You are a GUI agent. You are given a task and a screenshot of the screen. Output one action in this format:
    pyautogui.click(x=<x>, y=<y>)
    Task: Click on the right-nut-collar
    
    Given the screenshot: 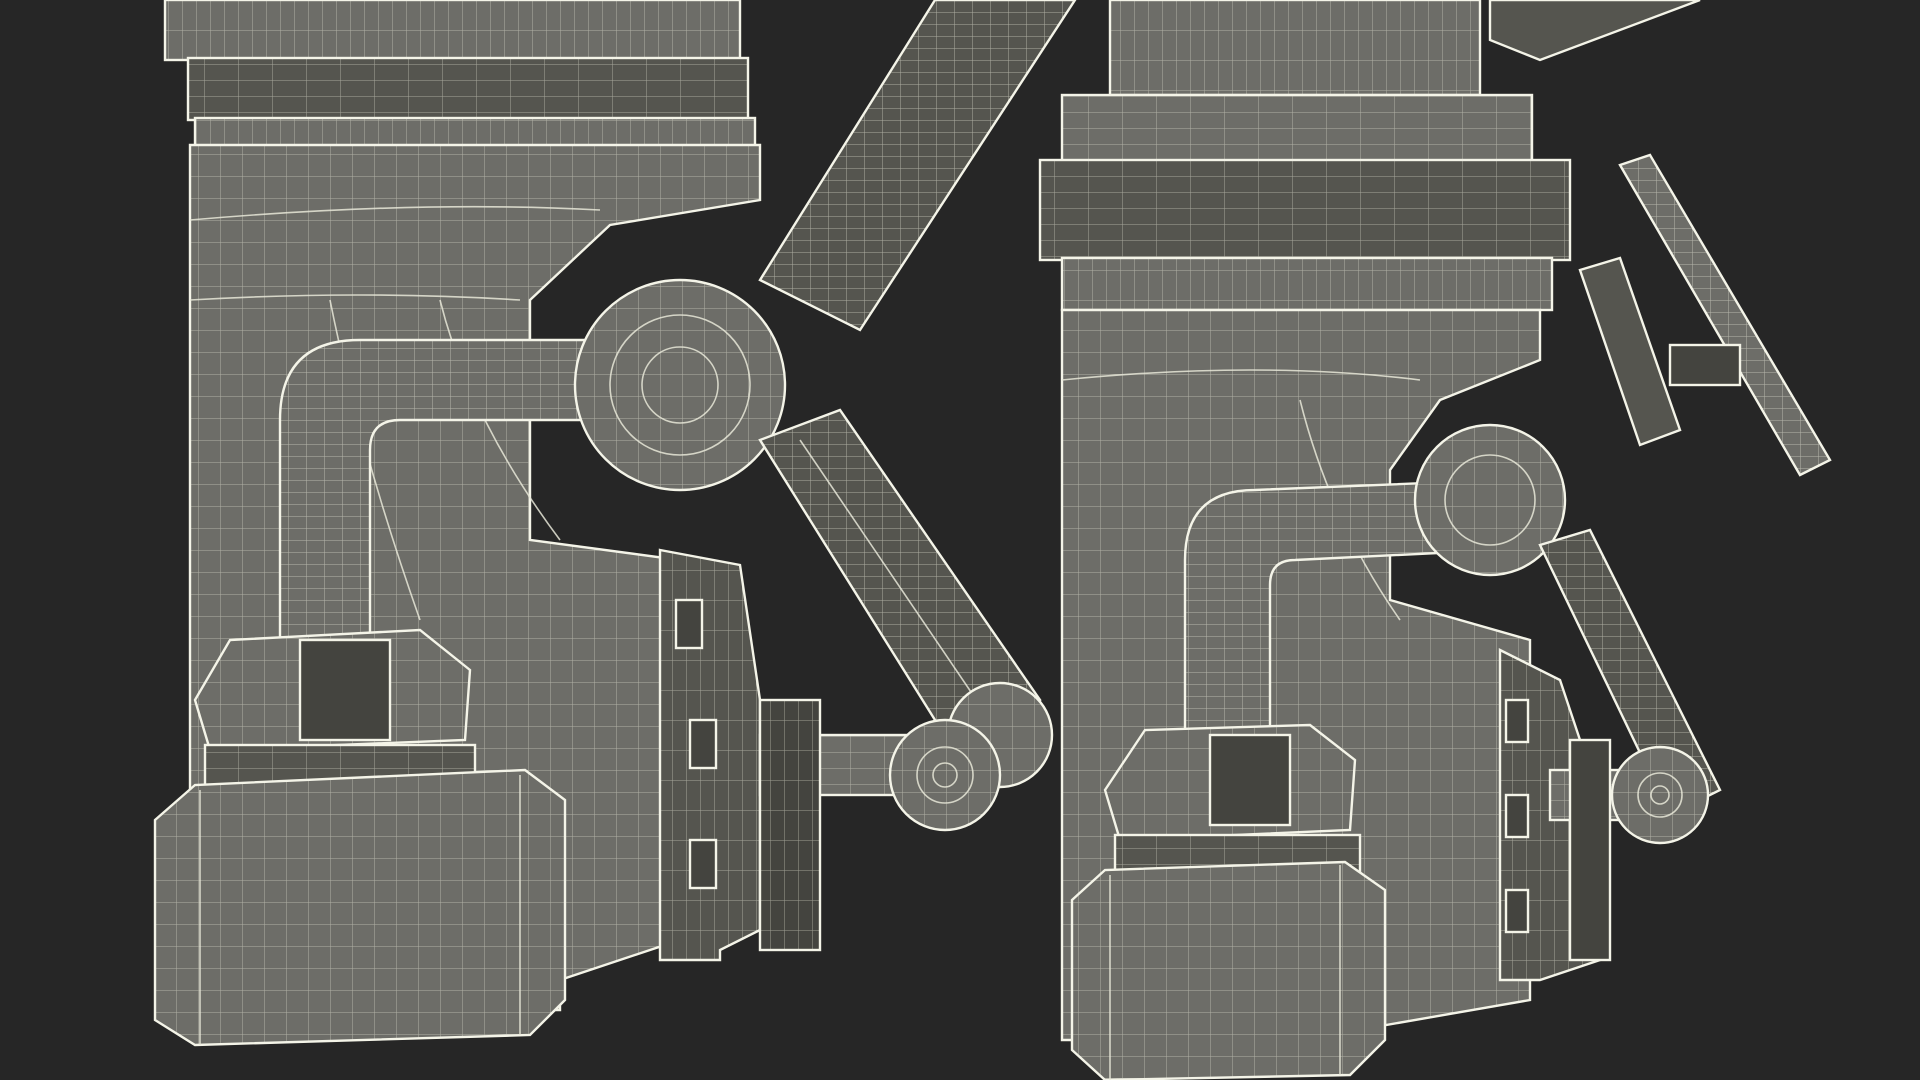 What is the action you would take?
    pyautogui.click(x=1232, y=800)
    